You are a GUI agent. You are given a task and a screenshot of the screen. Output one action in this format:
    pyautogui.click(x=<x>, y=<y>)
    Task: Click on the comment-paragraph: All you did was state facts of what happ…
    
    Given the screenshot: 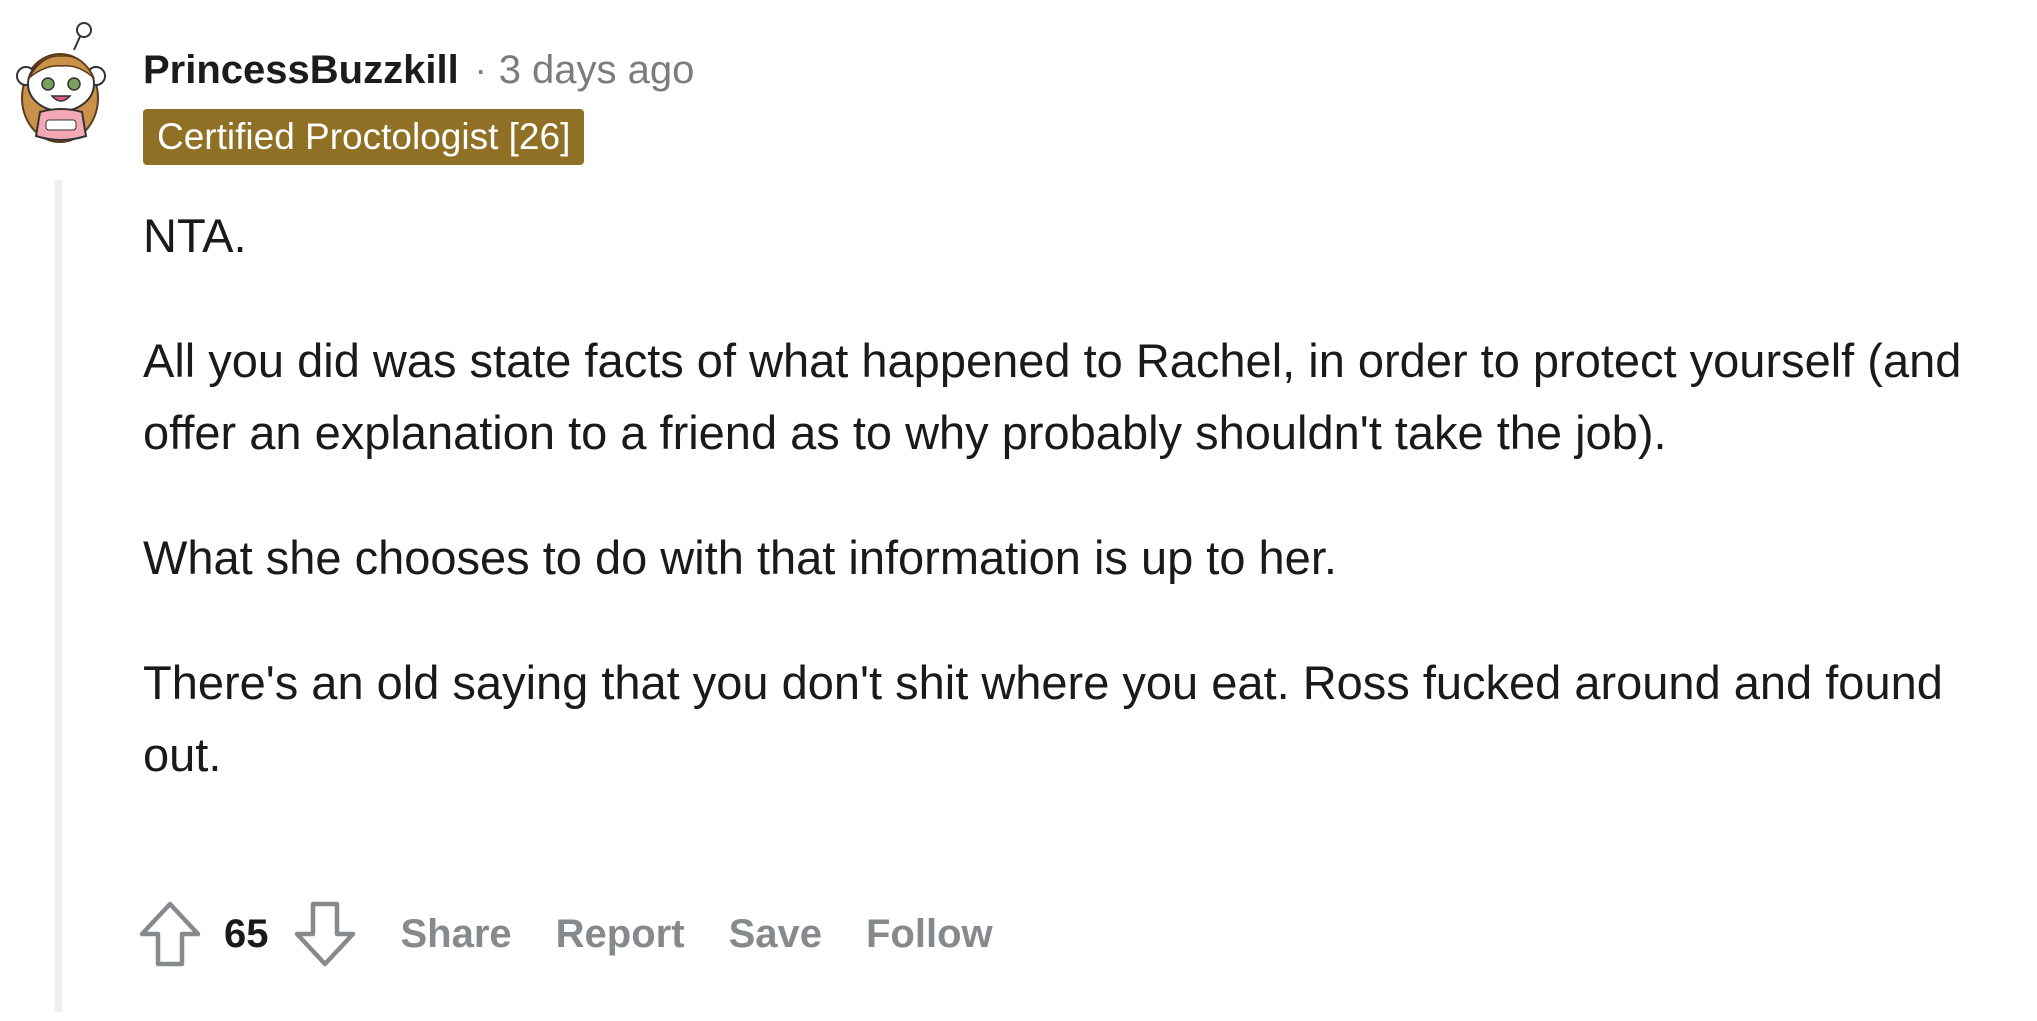 What is the action you would take?
    pyautogui.click(x=1052, y=396)
    